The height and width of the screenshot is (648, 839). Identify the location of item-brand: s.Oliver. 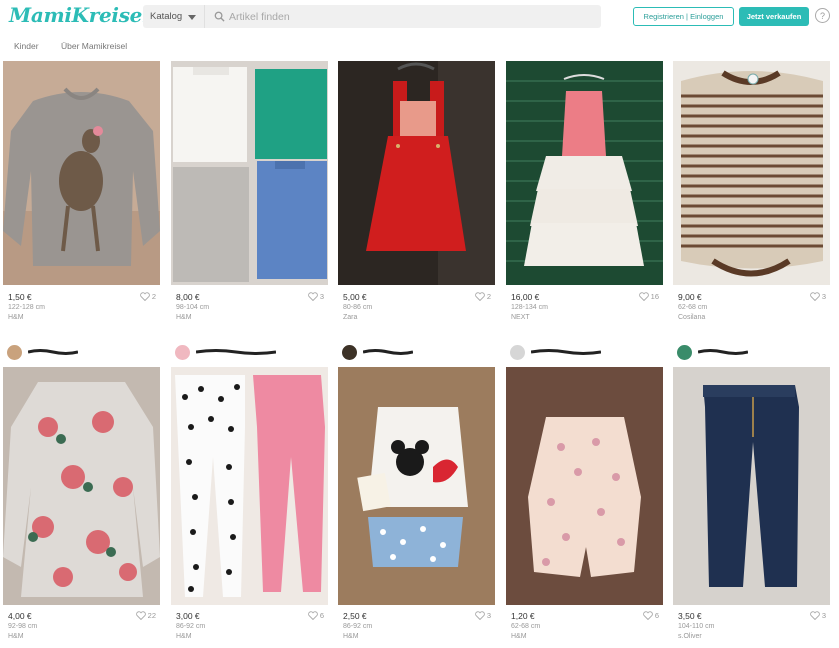
(690, 636).